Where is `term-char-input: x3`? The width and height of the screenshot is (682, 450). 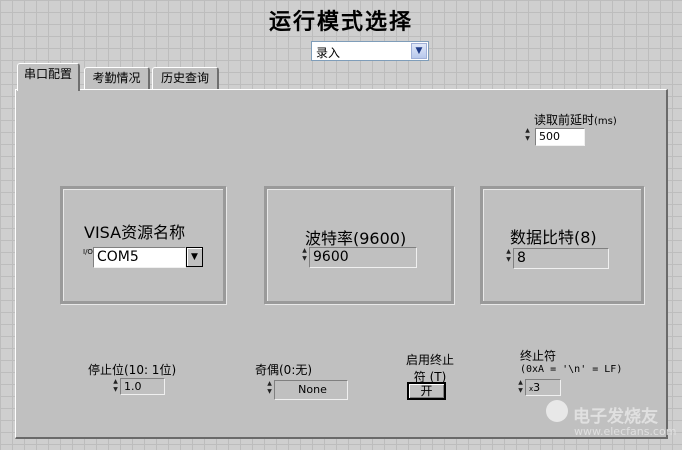
term-char-input: x3 is located at coordinates (543, 387).